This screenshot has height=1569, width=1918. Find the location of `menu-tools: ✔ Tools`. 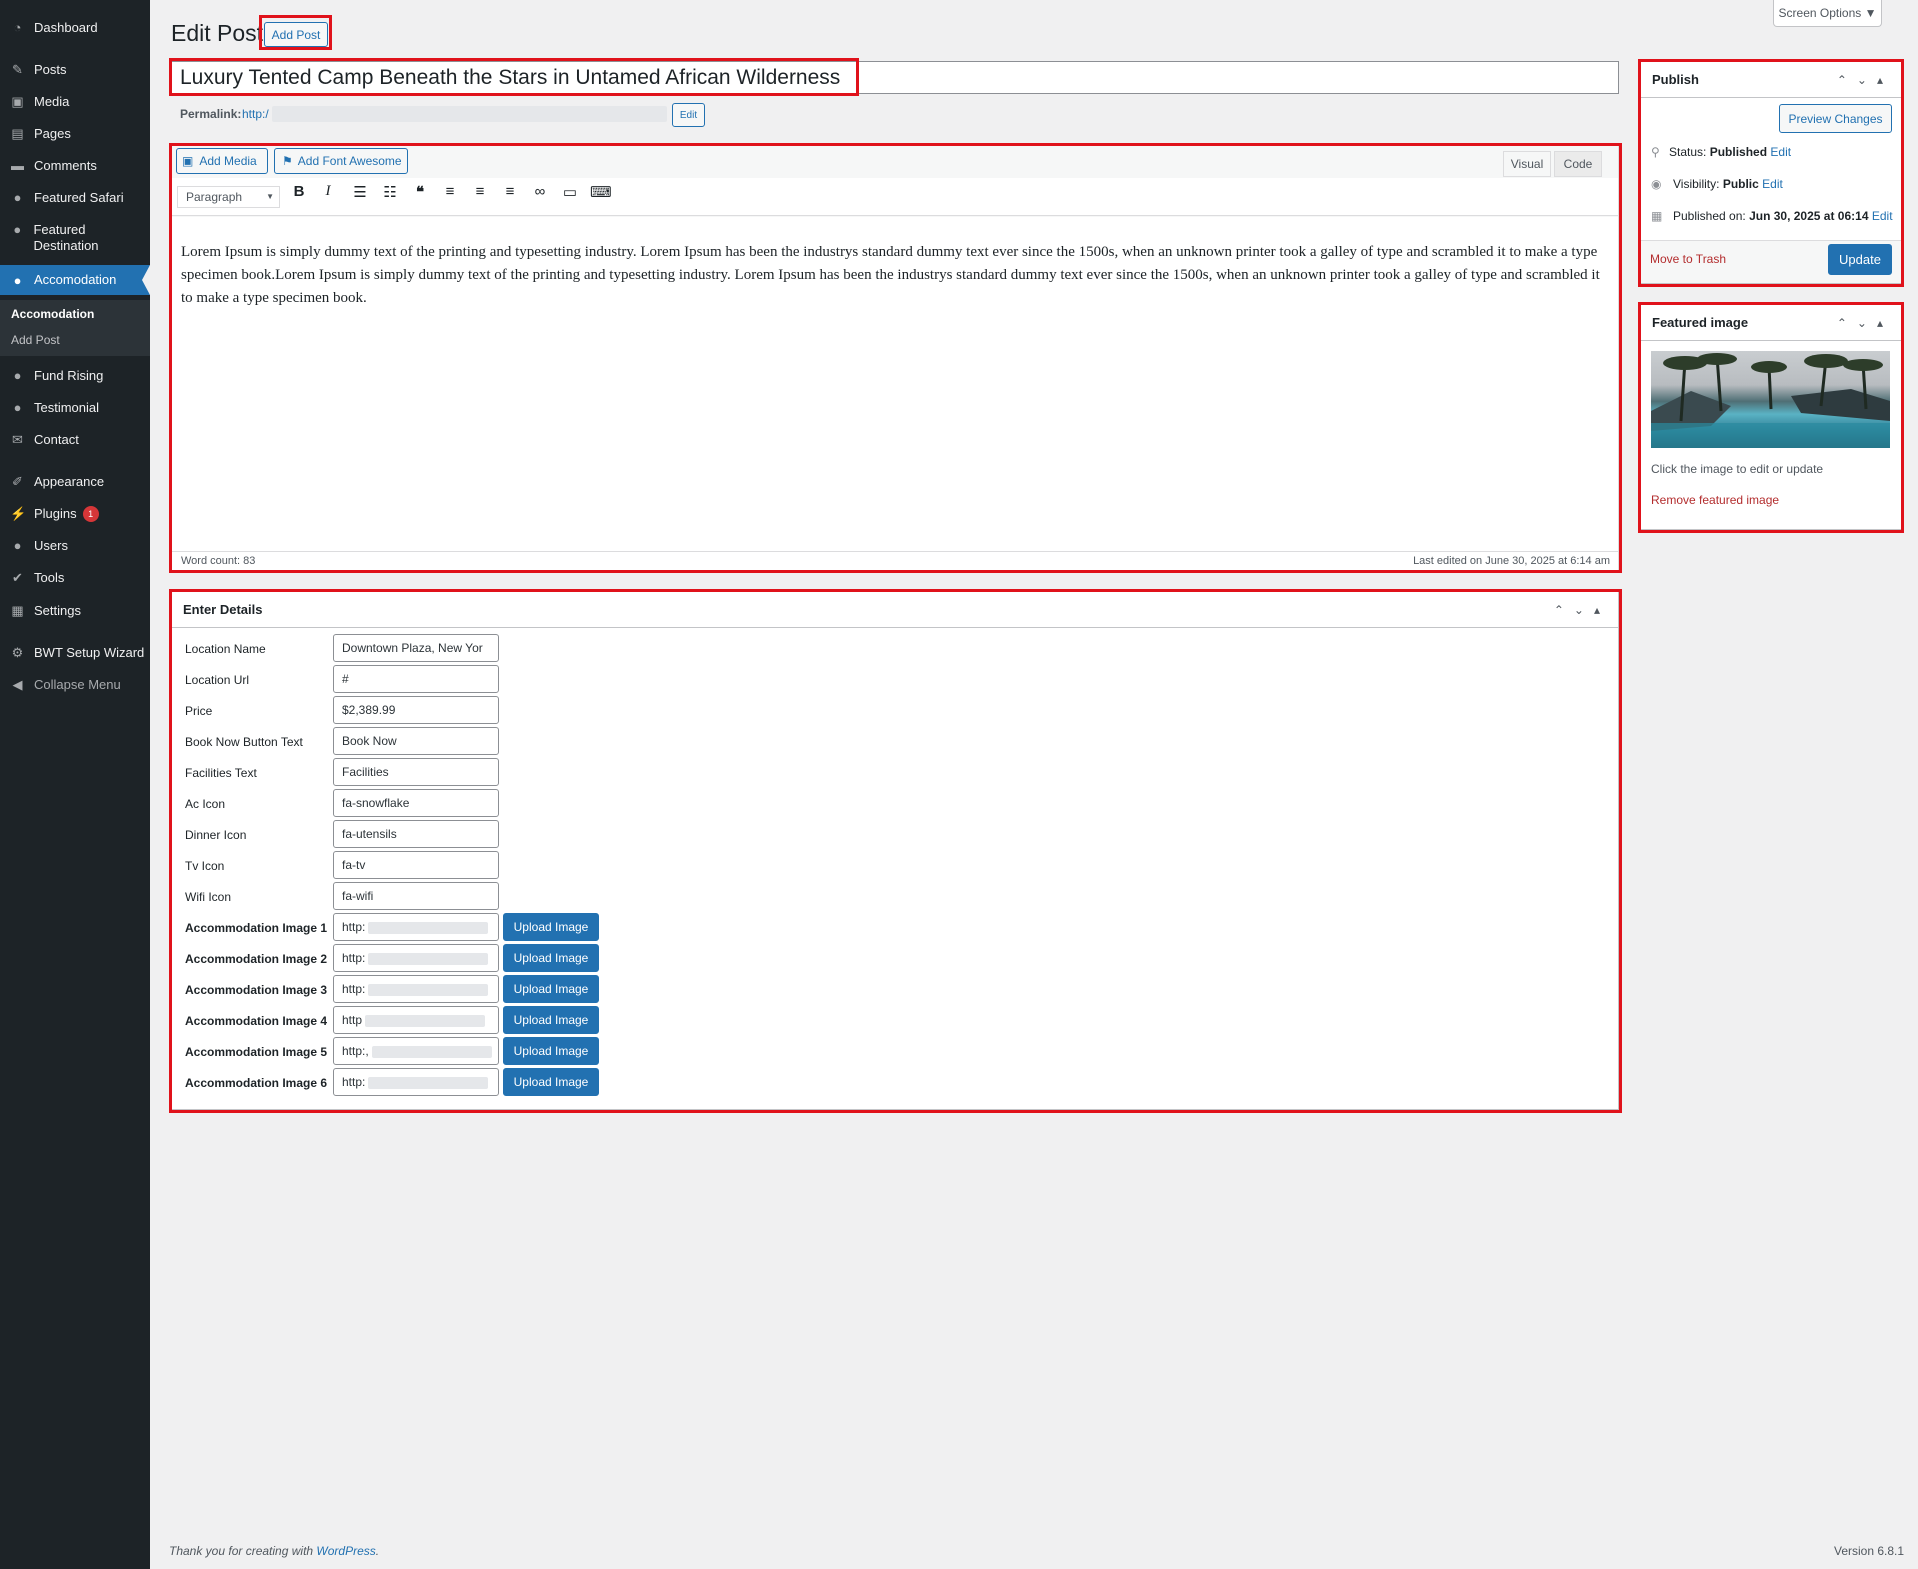

menu-tools: ✔ Tools is located at coordinates (75, 578).